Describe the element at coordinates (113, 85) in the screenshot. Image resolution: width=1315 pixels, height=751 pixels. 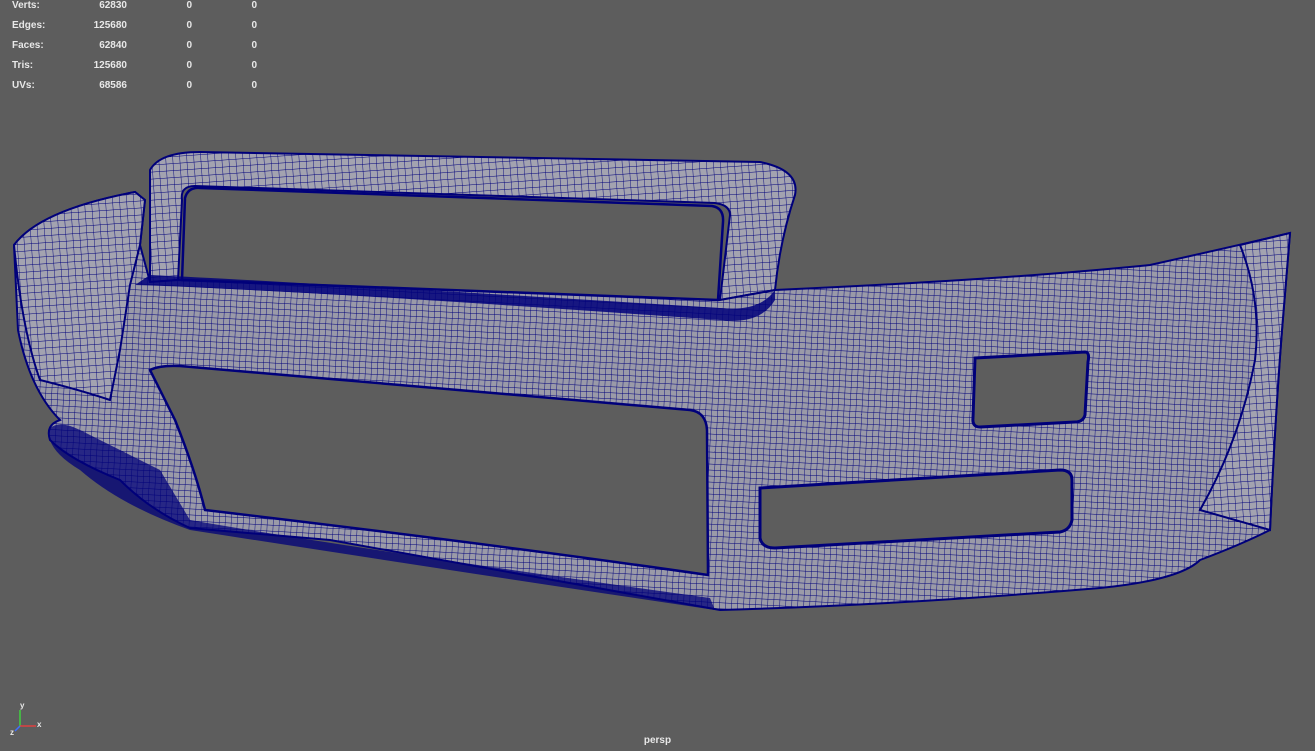
I see `hud-value: 68586` at that location.